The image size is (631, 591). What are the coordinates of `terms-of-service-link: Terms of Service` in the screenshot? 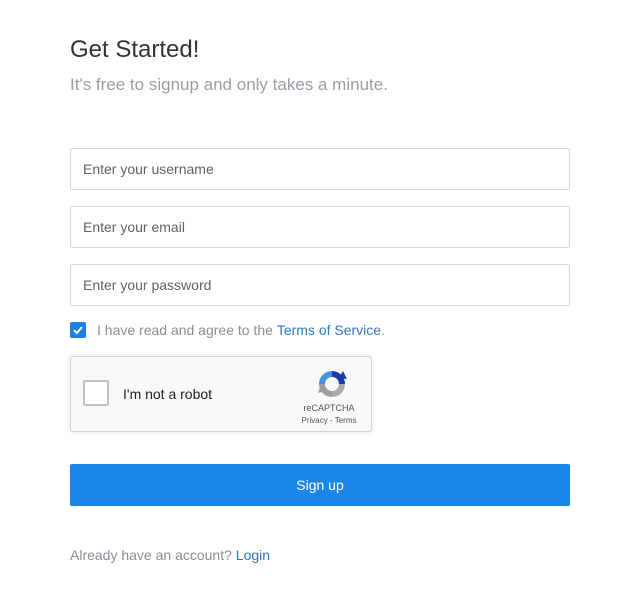 It's located at (329, 330).